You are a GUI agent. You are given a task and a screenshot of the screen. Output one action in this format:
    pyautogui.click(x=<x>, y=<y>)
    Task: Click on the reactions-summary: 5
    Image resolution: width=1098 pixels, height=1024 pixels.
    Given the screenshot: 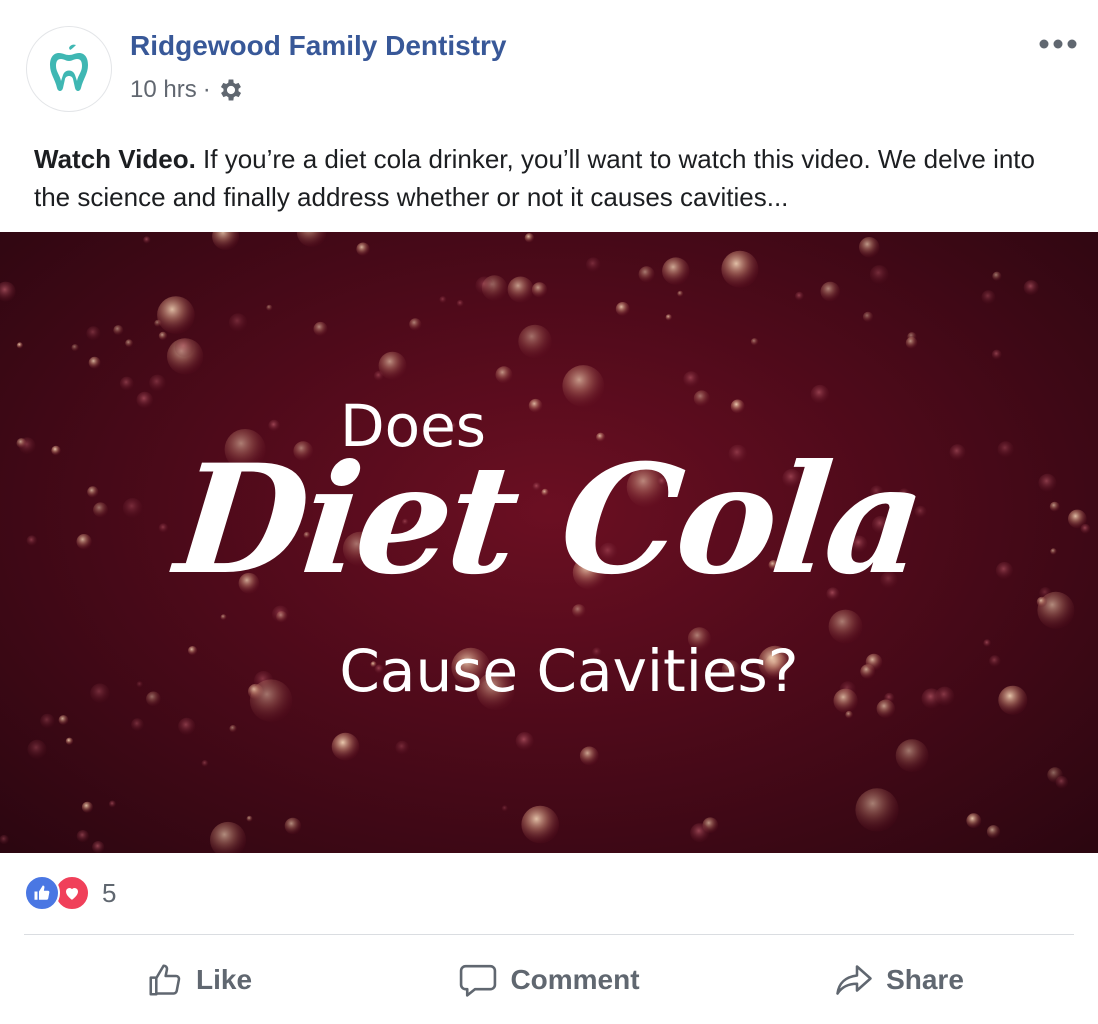 What is the action you would take?
    pyautogui.click(x=70, y=893)
    